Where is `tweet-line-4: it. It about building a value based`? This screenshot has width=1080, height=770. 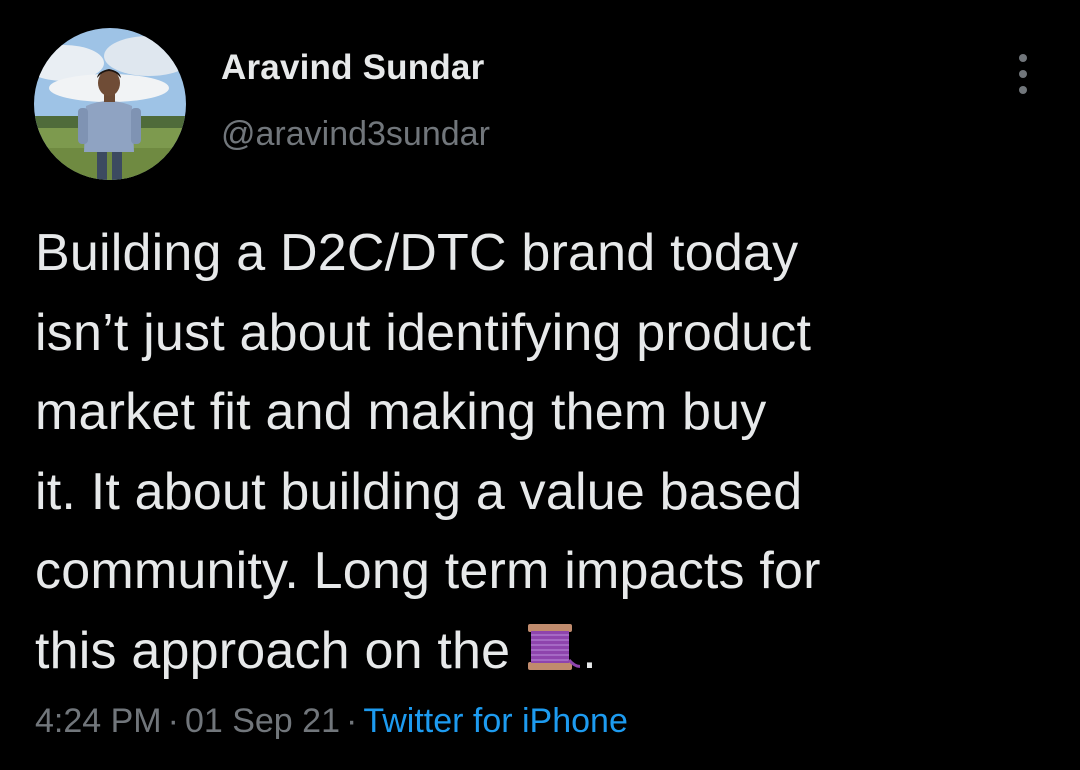
tweet-line-4: it. It about building a value based is located at coordinates (419, 491).